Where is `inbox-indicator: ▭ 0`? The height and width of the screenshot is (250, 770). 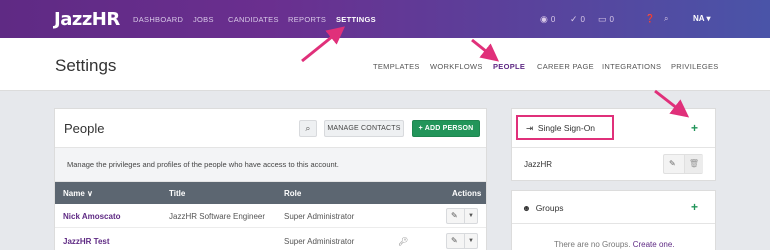
inbox-indicator: ▭ 0 is located at coordinates (606, 19).